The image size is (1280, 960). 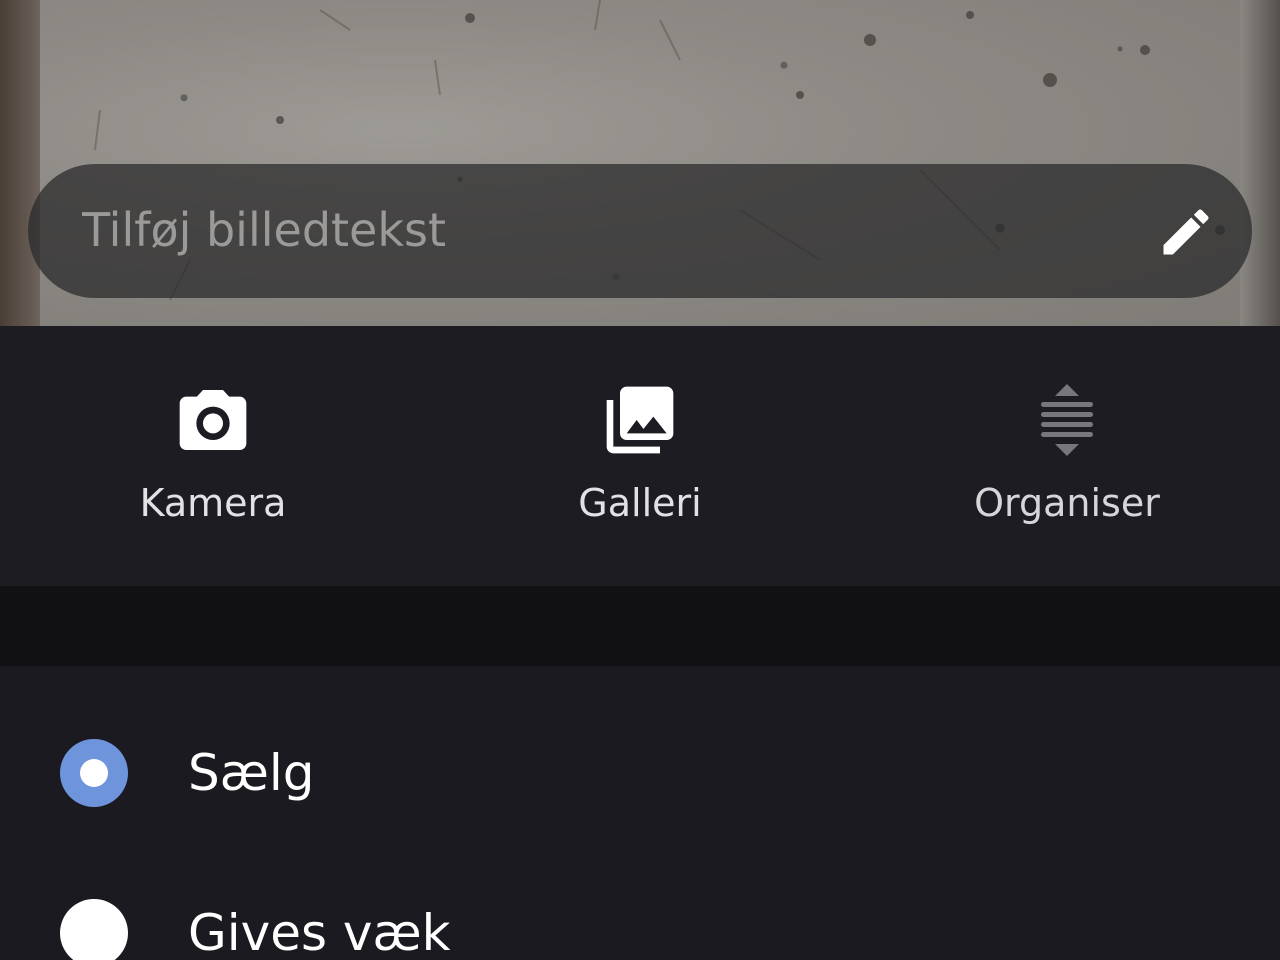 I want to click on option-sell-label: Sælg, so click(x=251, y=773).